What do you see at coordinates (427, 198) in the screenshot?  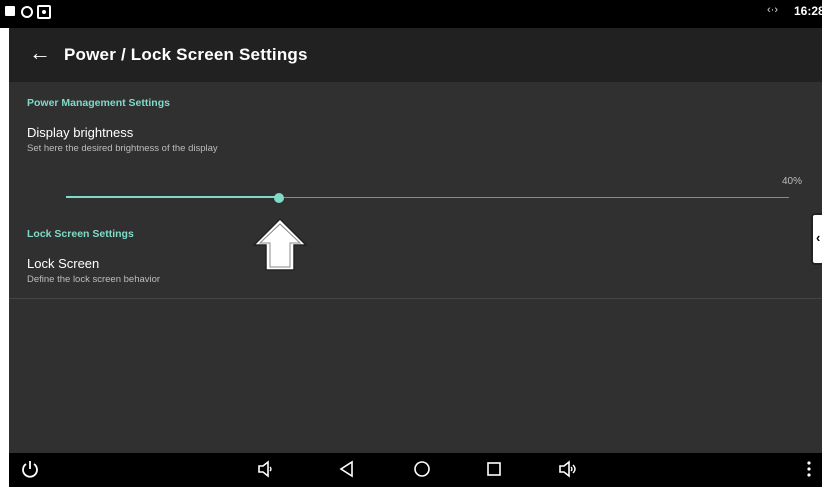 I see `brightness-slider` at bounding box center [427, 198].